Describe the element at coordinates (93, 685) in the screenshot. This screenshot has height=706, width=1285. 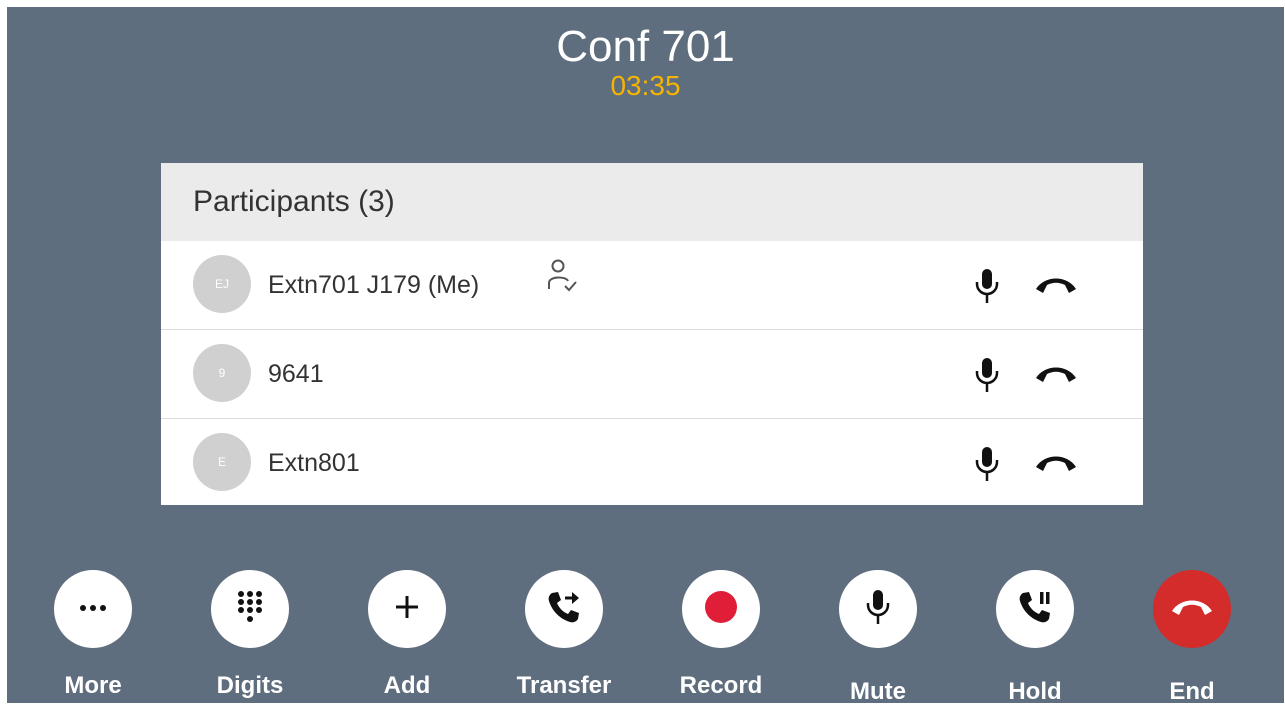
I see `more-label: More` at that location.